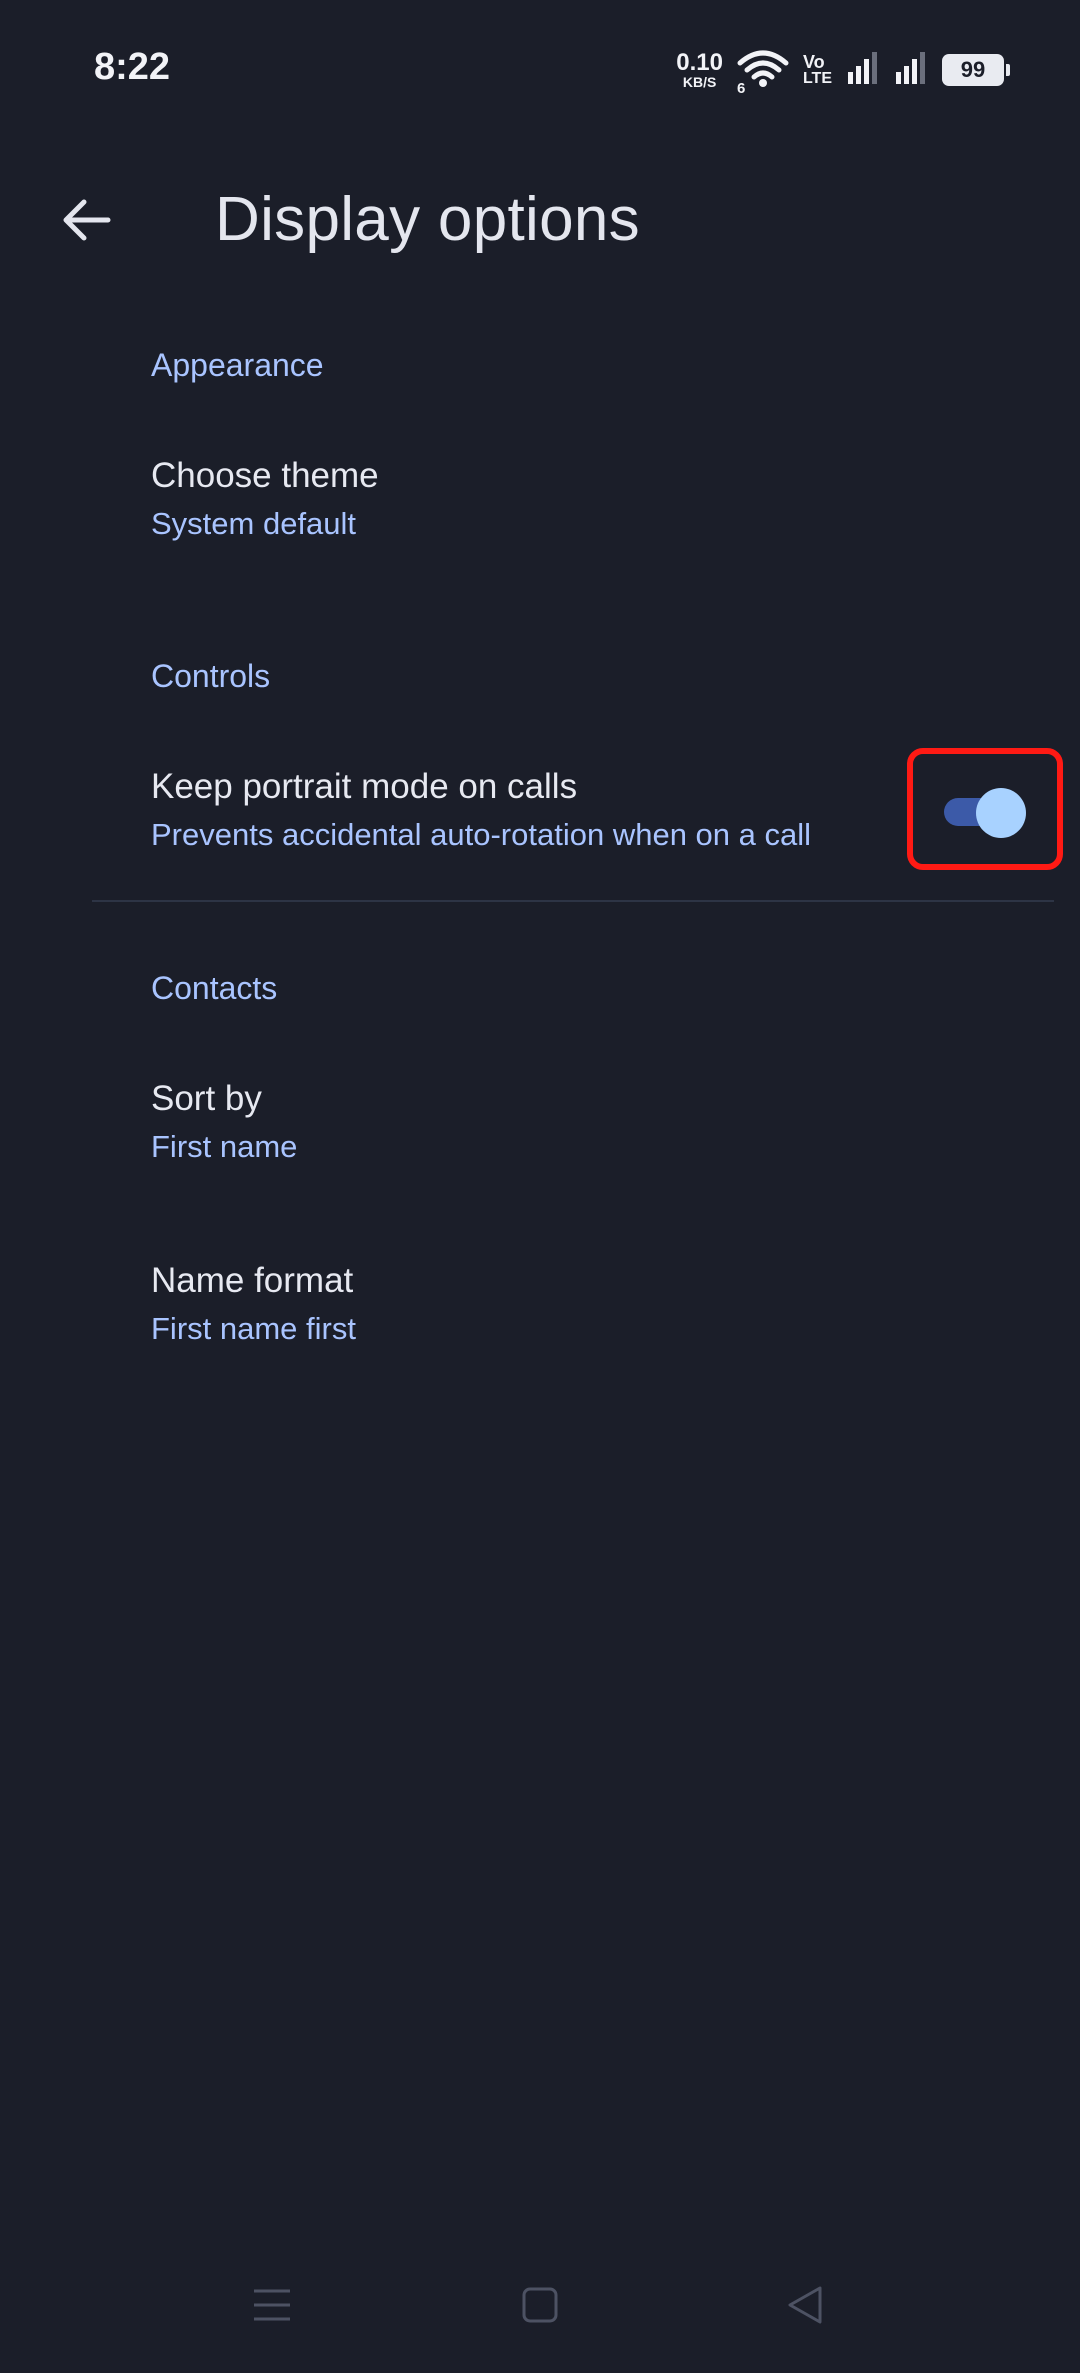  What do you see at coordinates (265, 475) in the screenshot?
I see `setting-title: Choose theme` at bounding box center [265, 475].